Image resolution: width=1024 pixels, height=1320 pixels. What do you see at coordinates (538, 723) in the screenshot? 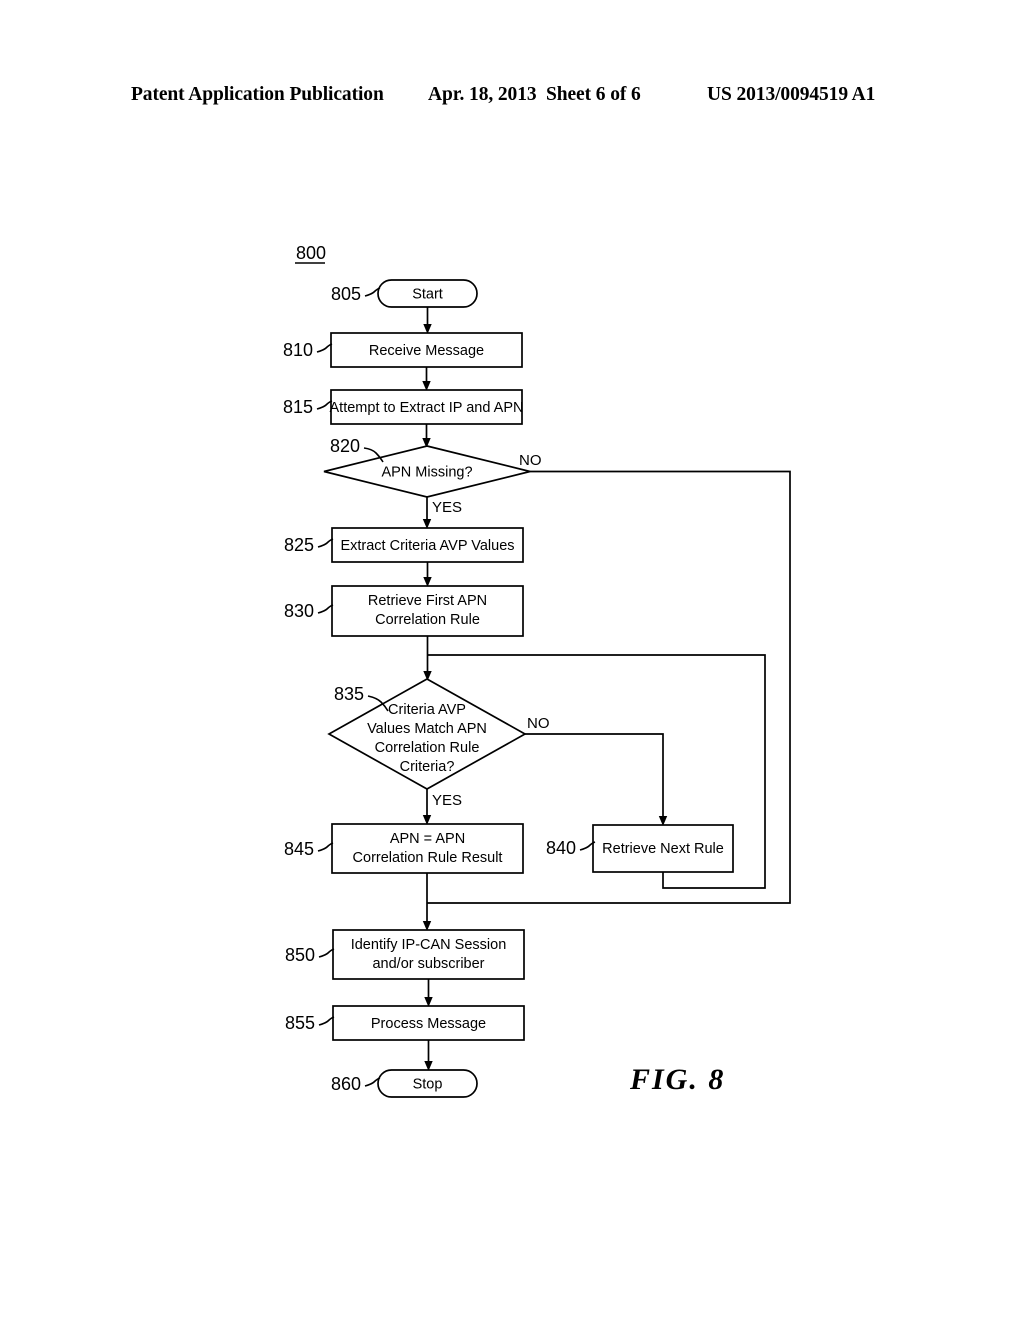
I see `branch-label-835-no: NO` at bounding box center [538, 723].